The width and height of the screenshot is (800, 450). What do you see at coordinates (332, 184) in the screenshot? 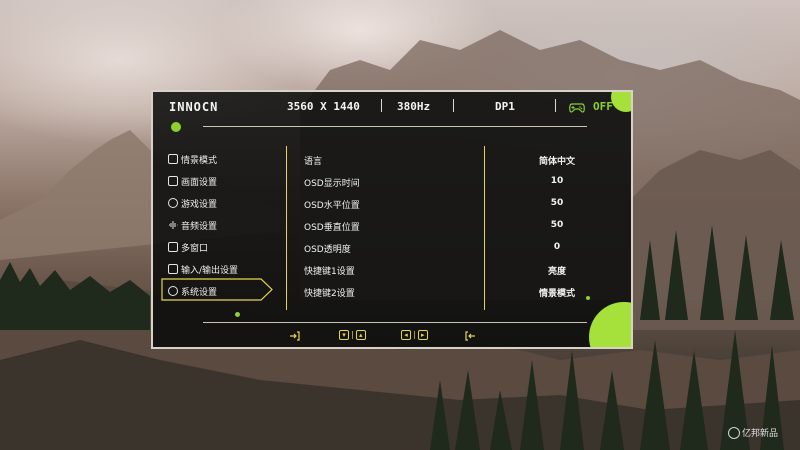
I see `setting-label: OSD显示时间` at bounding box center [332, 184].